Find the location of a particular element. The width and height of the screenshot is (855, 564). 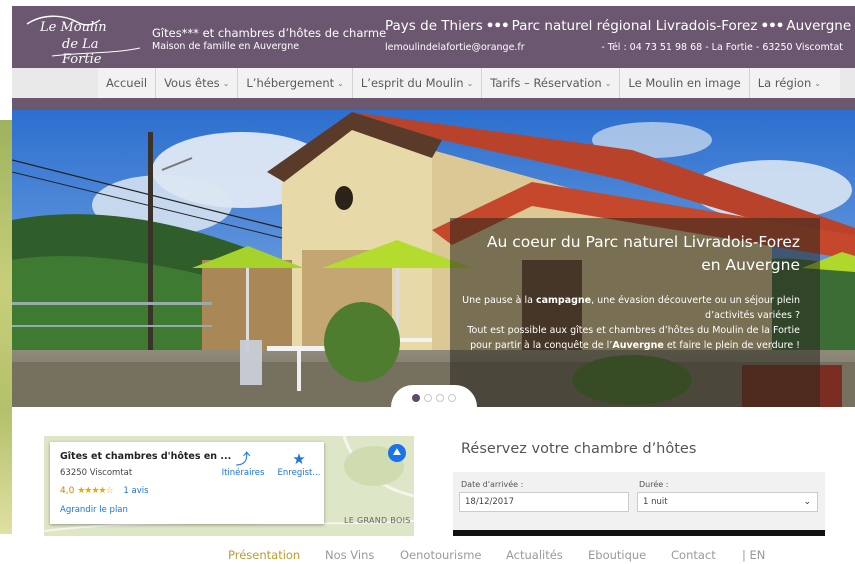

hero-text-auvergne: Auvergne is located at coordinates (638, 345).